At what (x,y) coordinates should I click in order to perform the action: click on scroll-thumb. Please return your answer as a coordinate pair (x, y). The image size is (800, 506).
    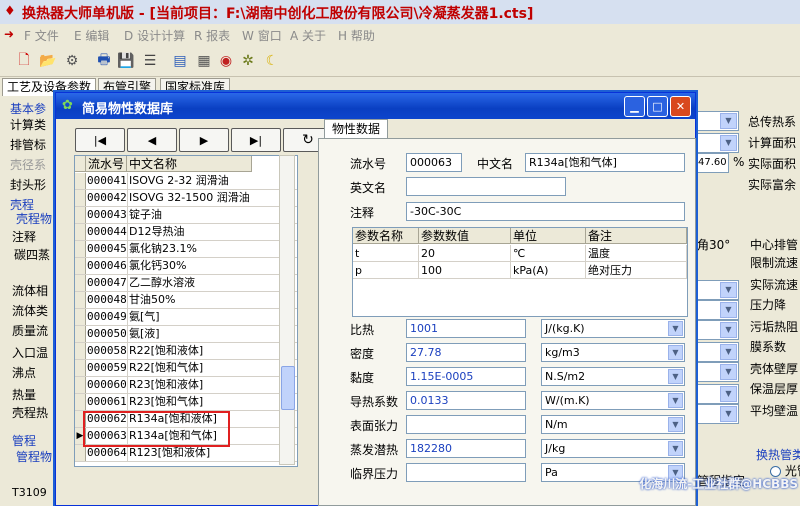
    Looking at the image, I should click on (288, 388).